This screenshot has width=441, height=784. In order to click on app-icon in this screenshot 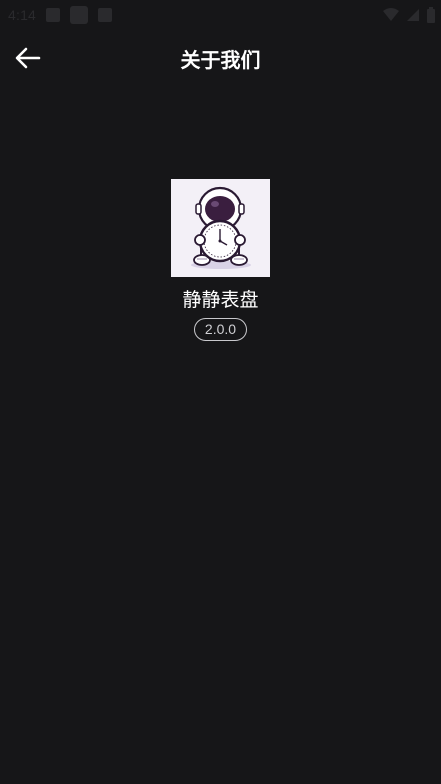, I will do `click(79, 15)`.